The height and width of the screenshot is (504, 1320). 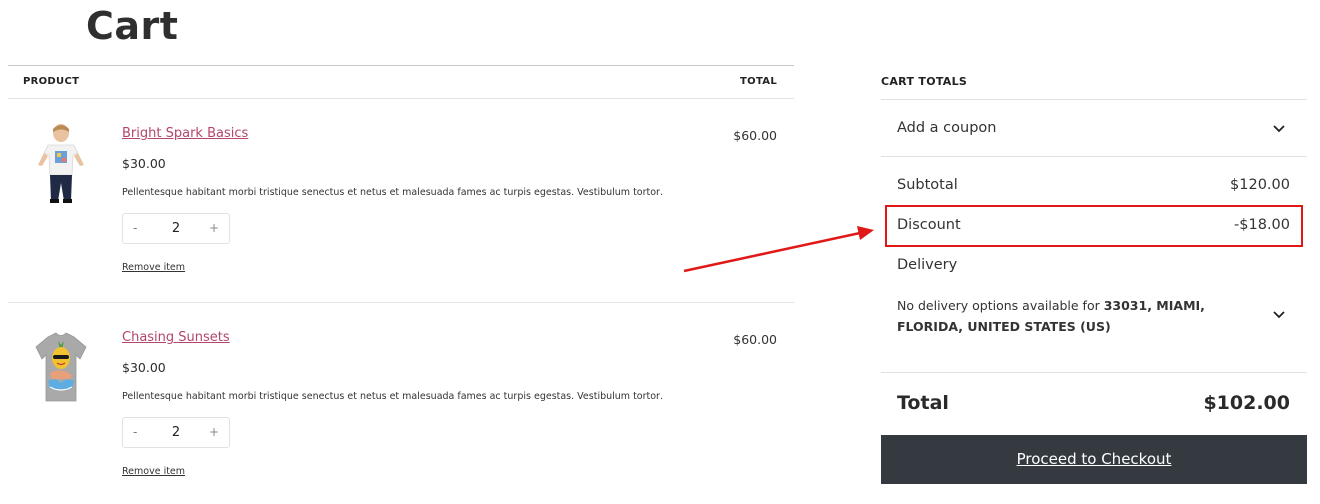 What do you see at coordinates (924, 81) in the screenshot?
I see `cart-totals-title: CART TOTALS` at bounding box center [924, 81].